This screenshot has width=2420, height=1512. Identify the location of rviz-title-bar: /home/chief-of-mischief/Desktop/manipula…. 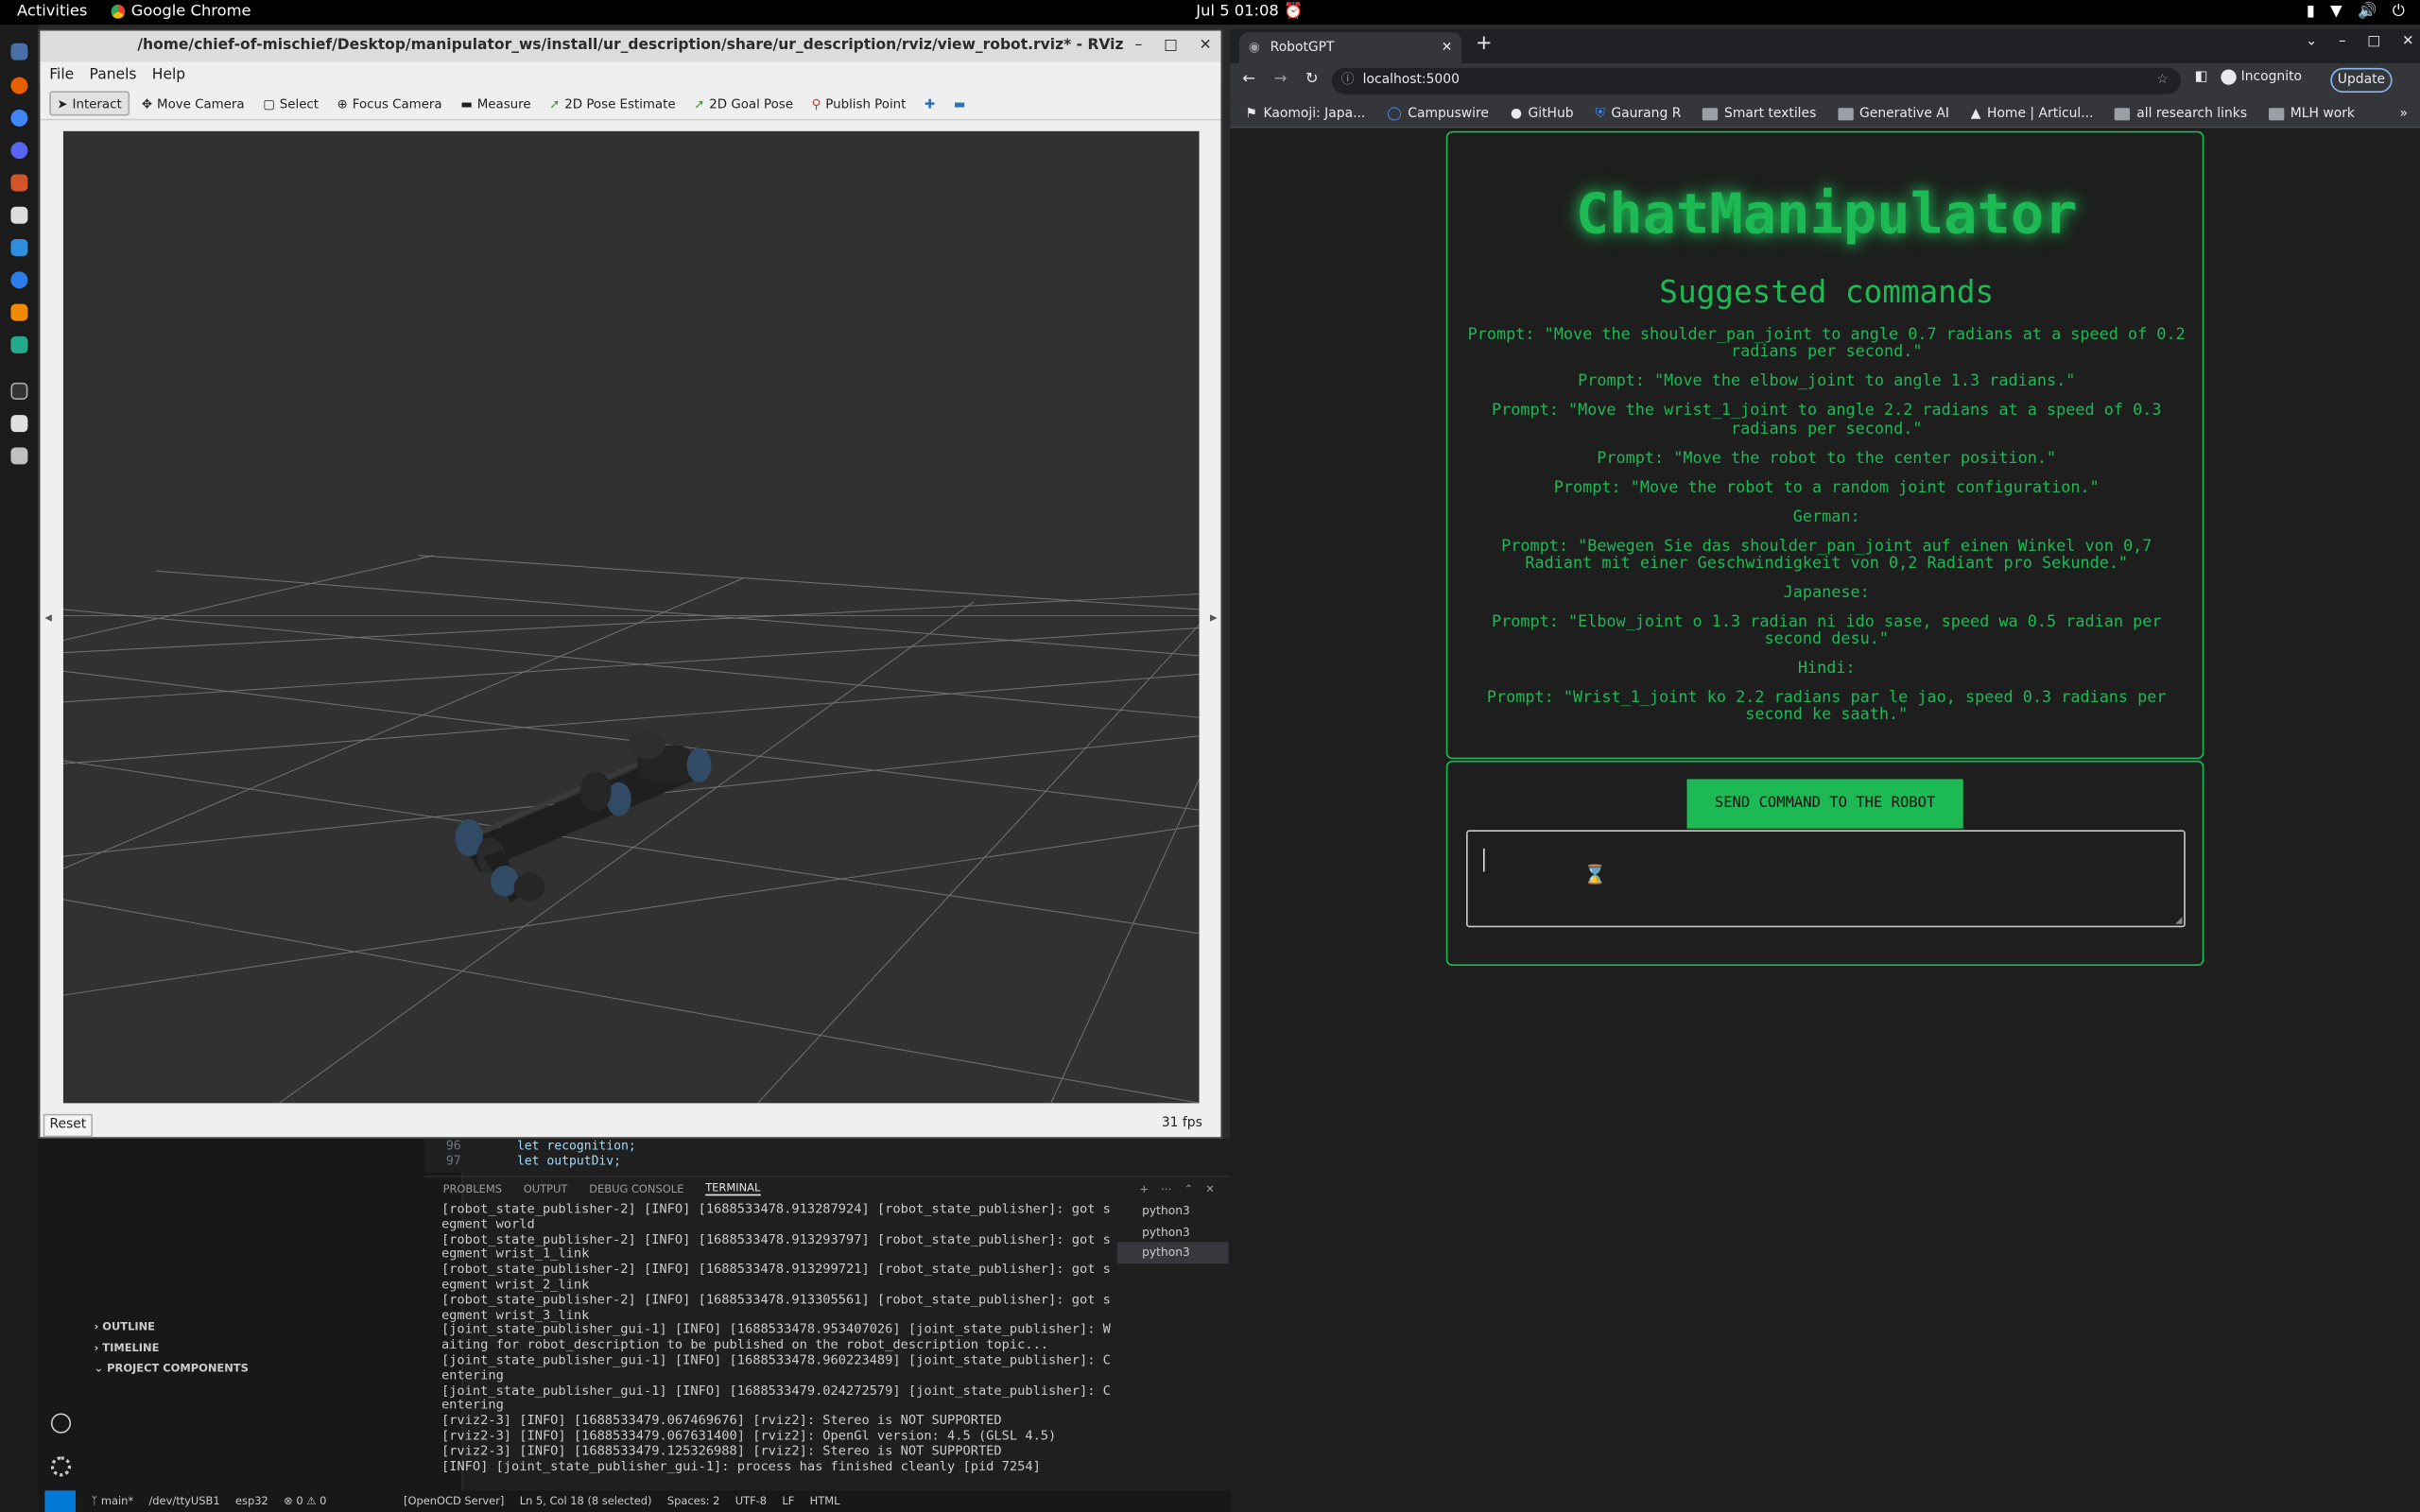
(630, 46).